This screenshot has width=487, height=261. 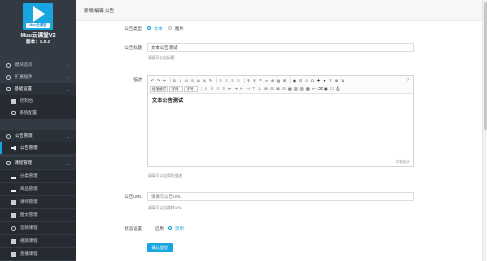 What do you see at coordinates (247, 89) in the screenshot?
I see `toolbar-button-icon: ⊣` at bounding box center [247, 89].